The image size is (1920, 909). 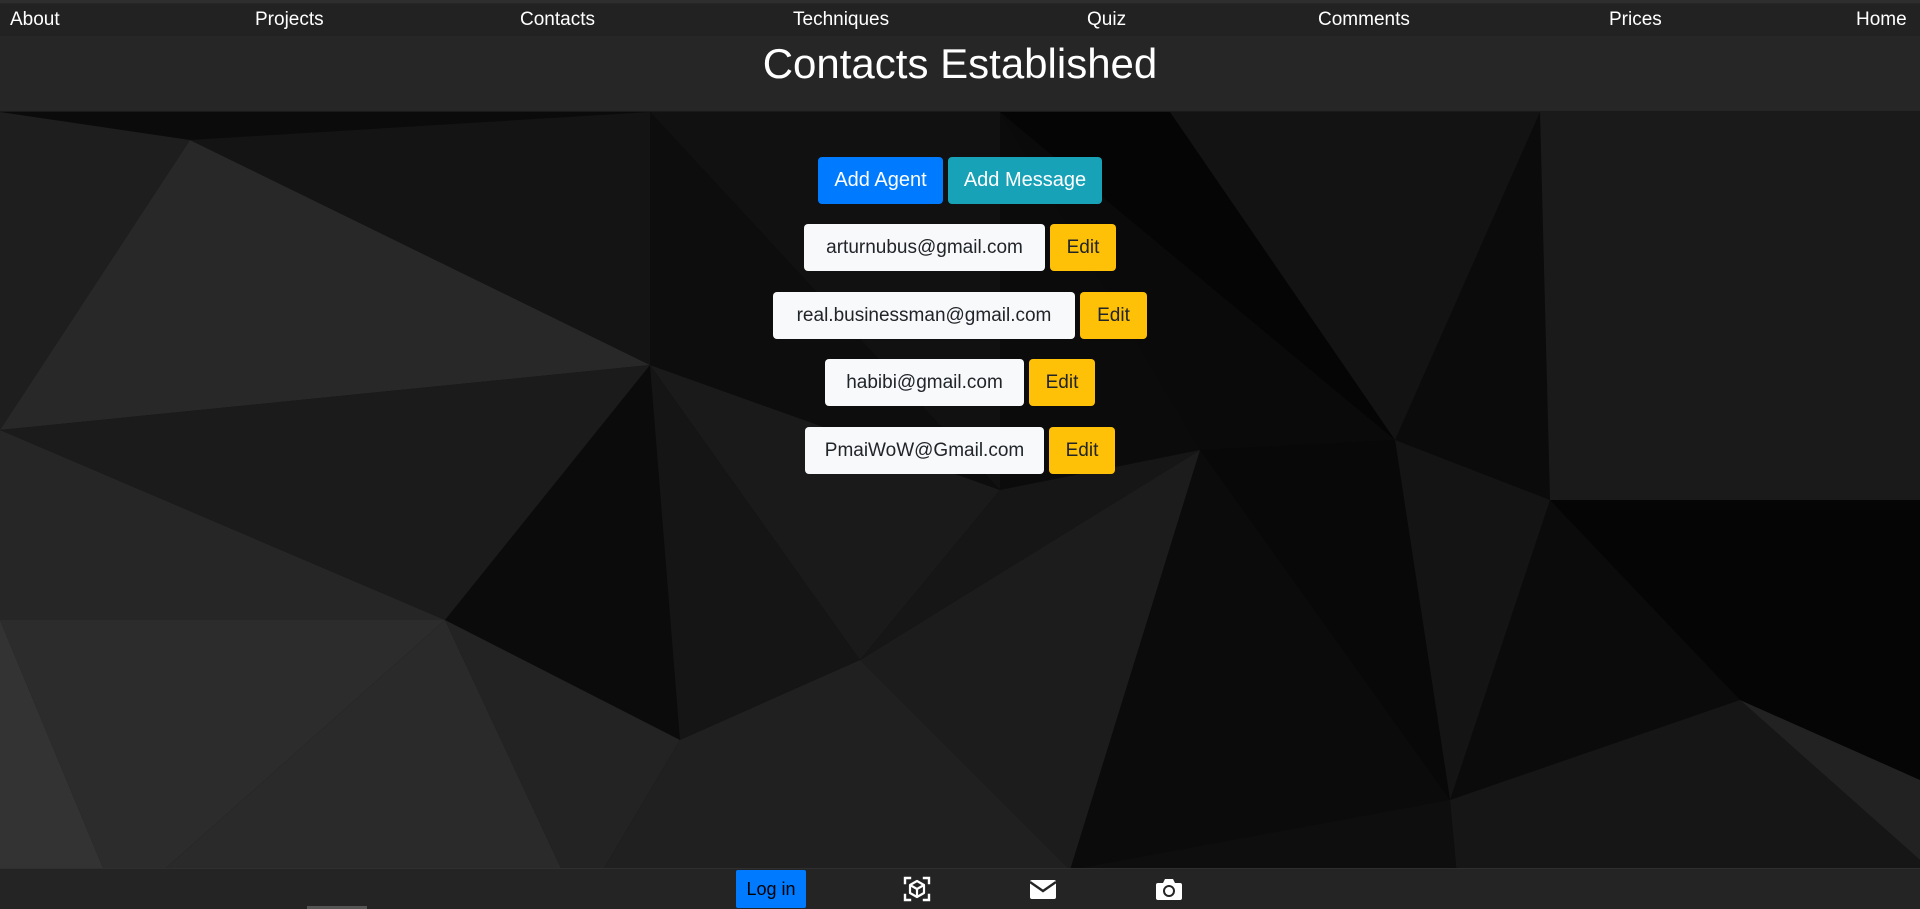 I want to click on contact-email: PmaiWoW@Gmail.com, so click(x=924, y=450).